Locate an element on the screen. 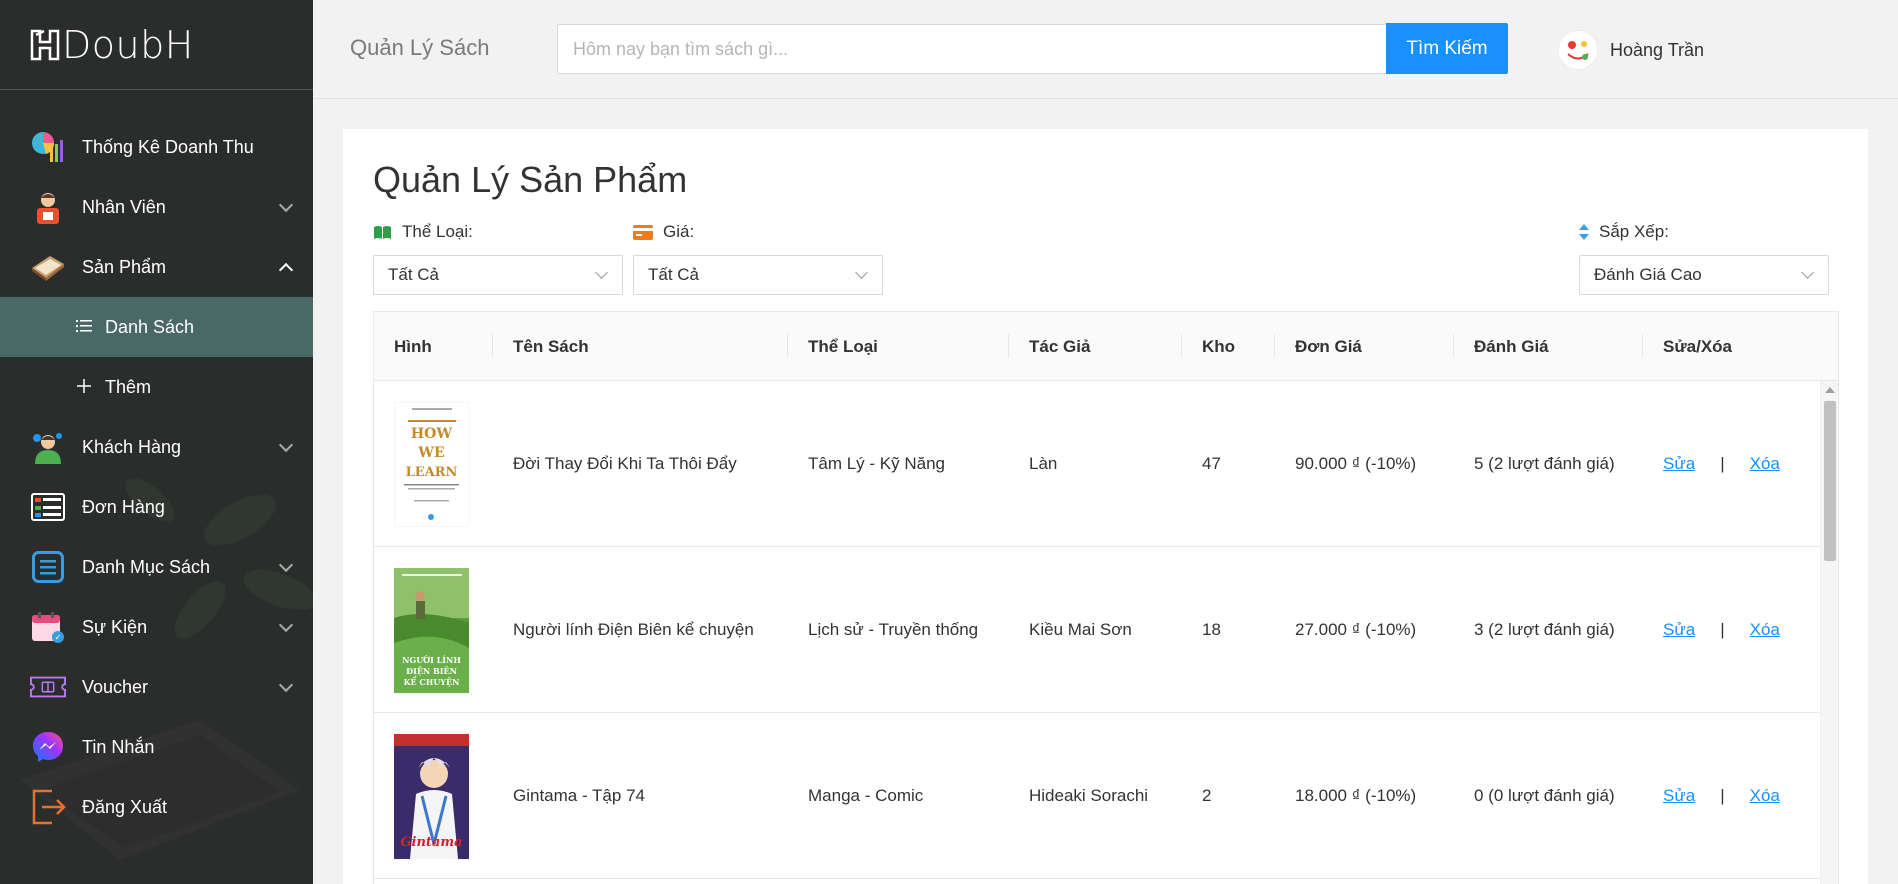 The image size is (1898, 884). sidebar-item-label: Đơn Hàng is located at coordinates (123, 506).